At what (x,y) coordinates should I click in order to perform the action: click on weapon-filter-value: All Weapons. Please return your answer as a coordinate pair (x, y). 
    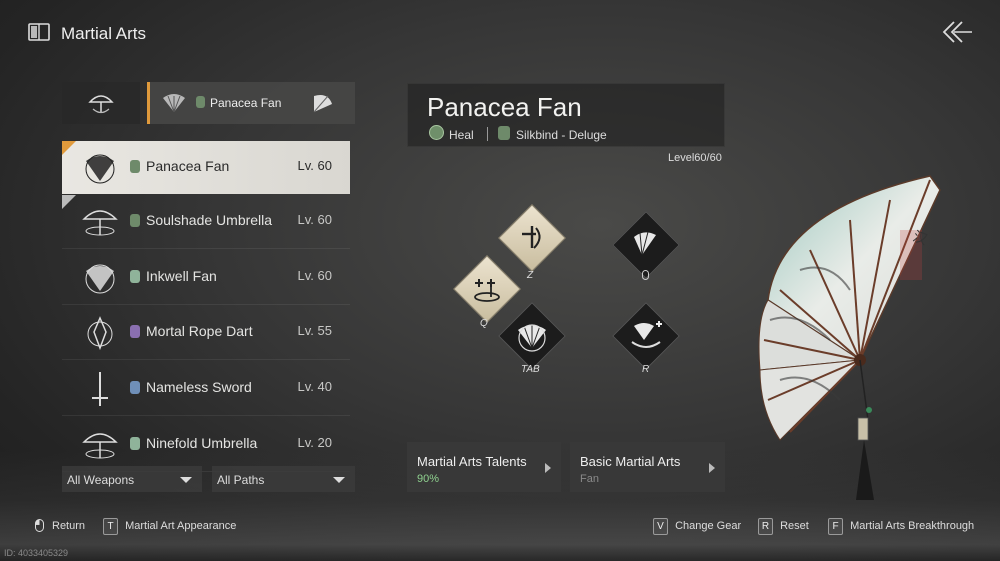
    Looking at the image, I should click on (101, 480).